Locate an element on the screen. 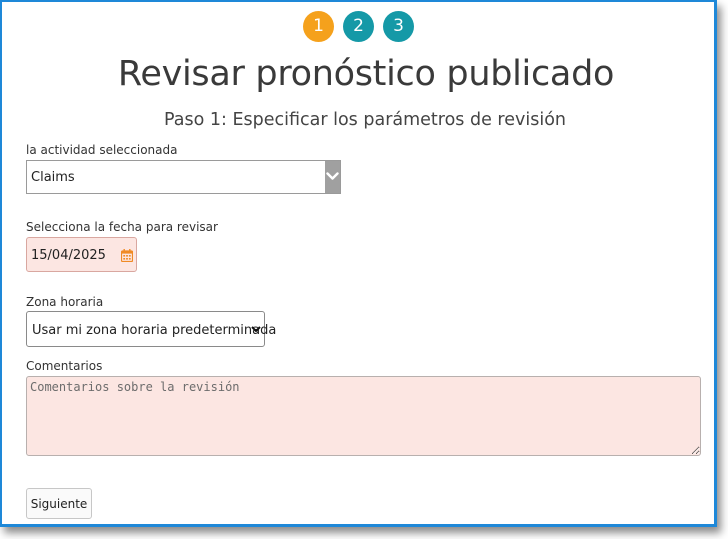 The image size is (728, 539). timezone-select: Usar mi zona horaria predeterminada is located at coordinates (151, 329).